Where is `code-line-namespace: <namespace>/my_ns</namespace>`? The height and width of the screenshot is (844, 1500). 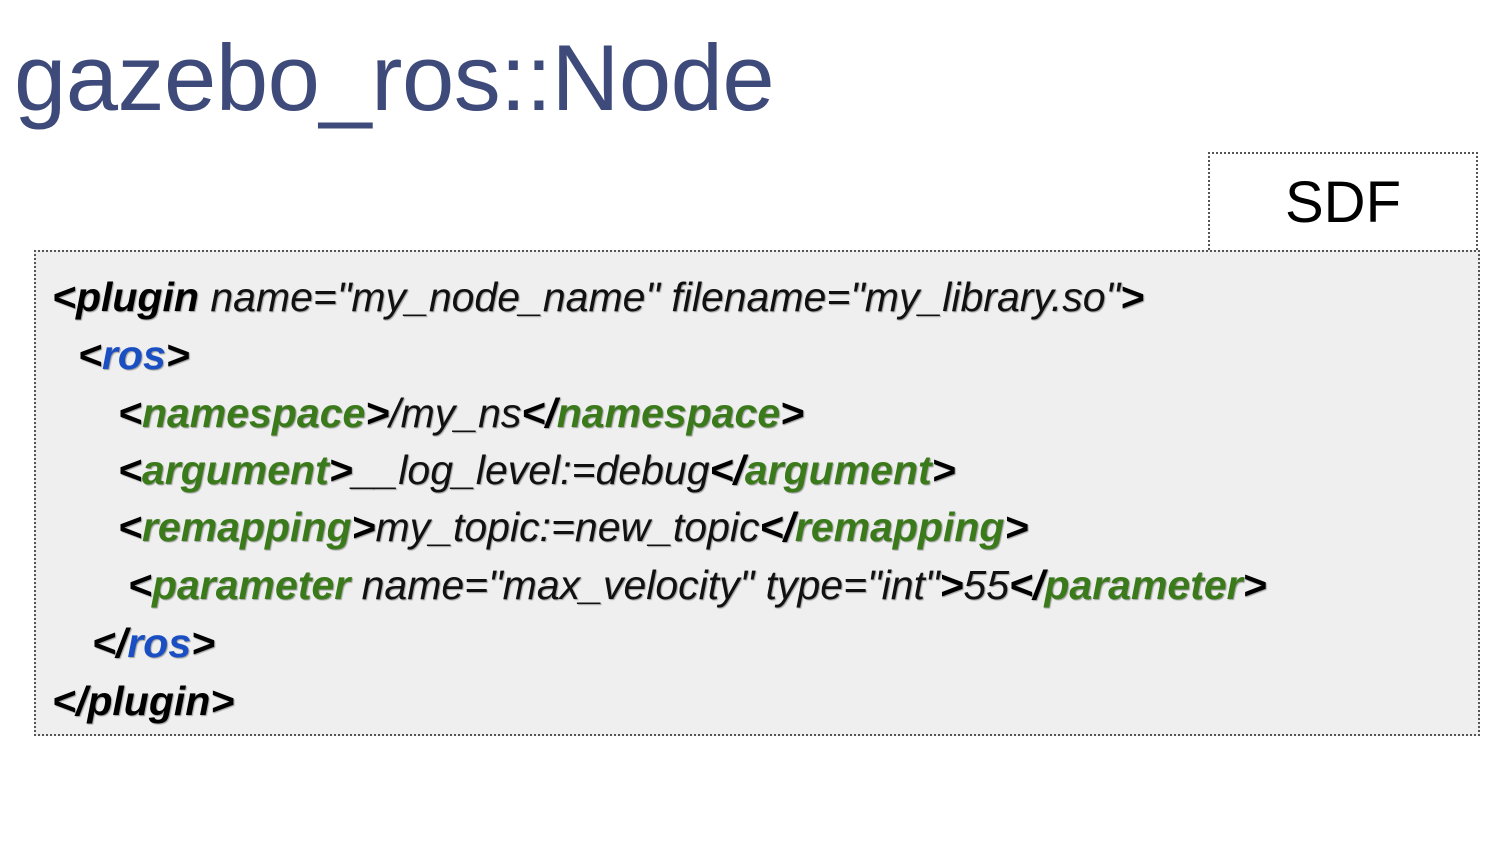
code-line-namespace: <namespace>/my_ns</namespace> is located at coordinates (461, 413).